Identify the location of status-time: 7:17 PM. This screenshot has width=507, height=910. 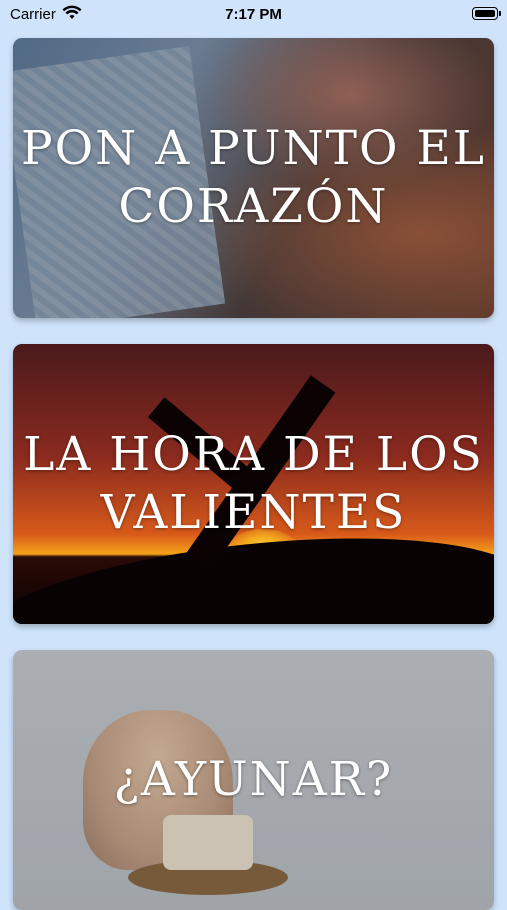
(253, 14).